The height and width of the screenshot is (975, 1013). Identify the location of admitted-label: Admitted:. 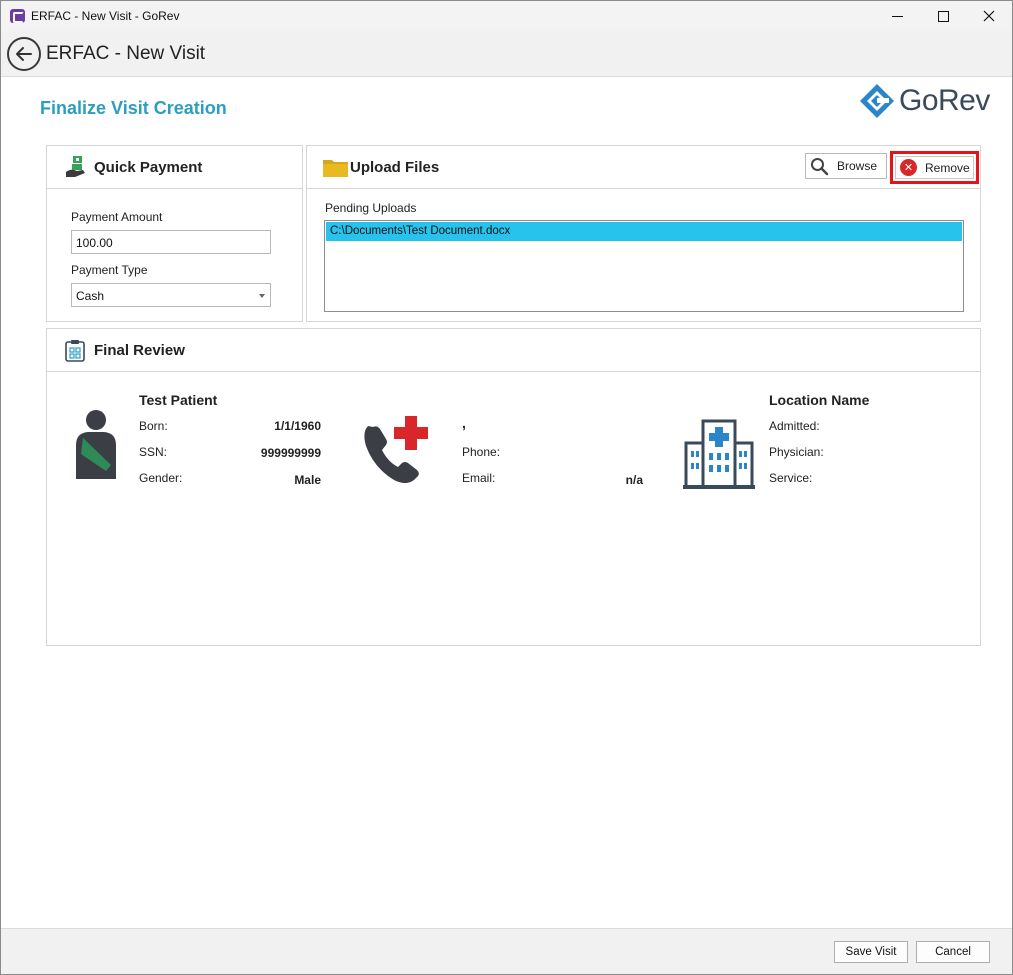
(794, 426).